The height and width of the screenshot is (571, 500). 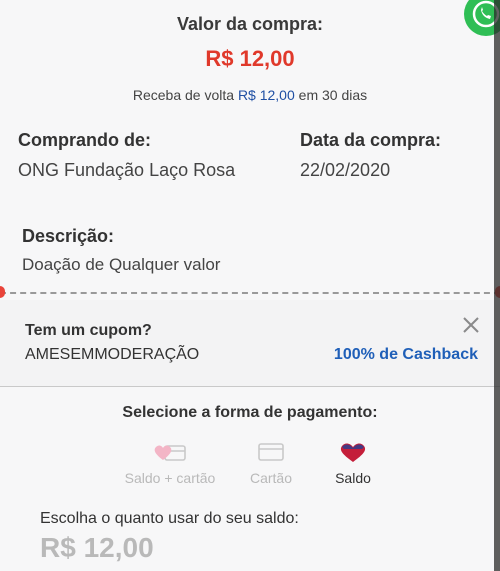 I want to click on cashback-prefix: Receba de volta, so click(x=183, y=95).